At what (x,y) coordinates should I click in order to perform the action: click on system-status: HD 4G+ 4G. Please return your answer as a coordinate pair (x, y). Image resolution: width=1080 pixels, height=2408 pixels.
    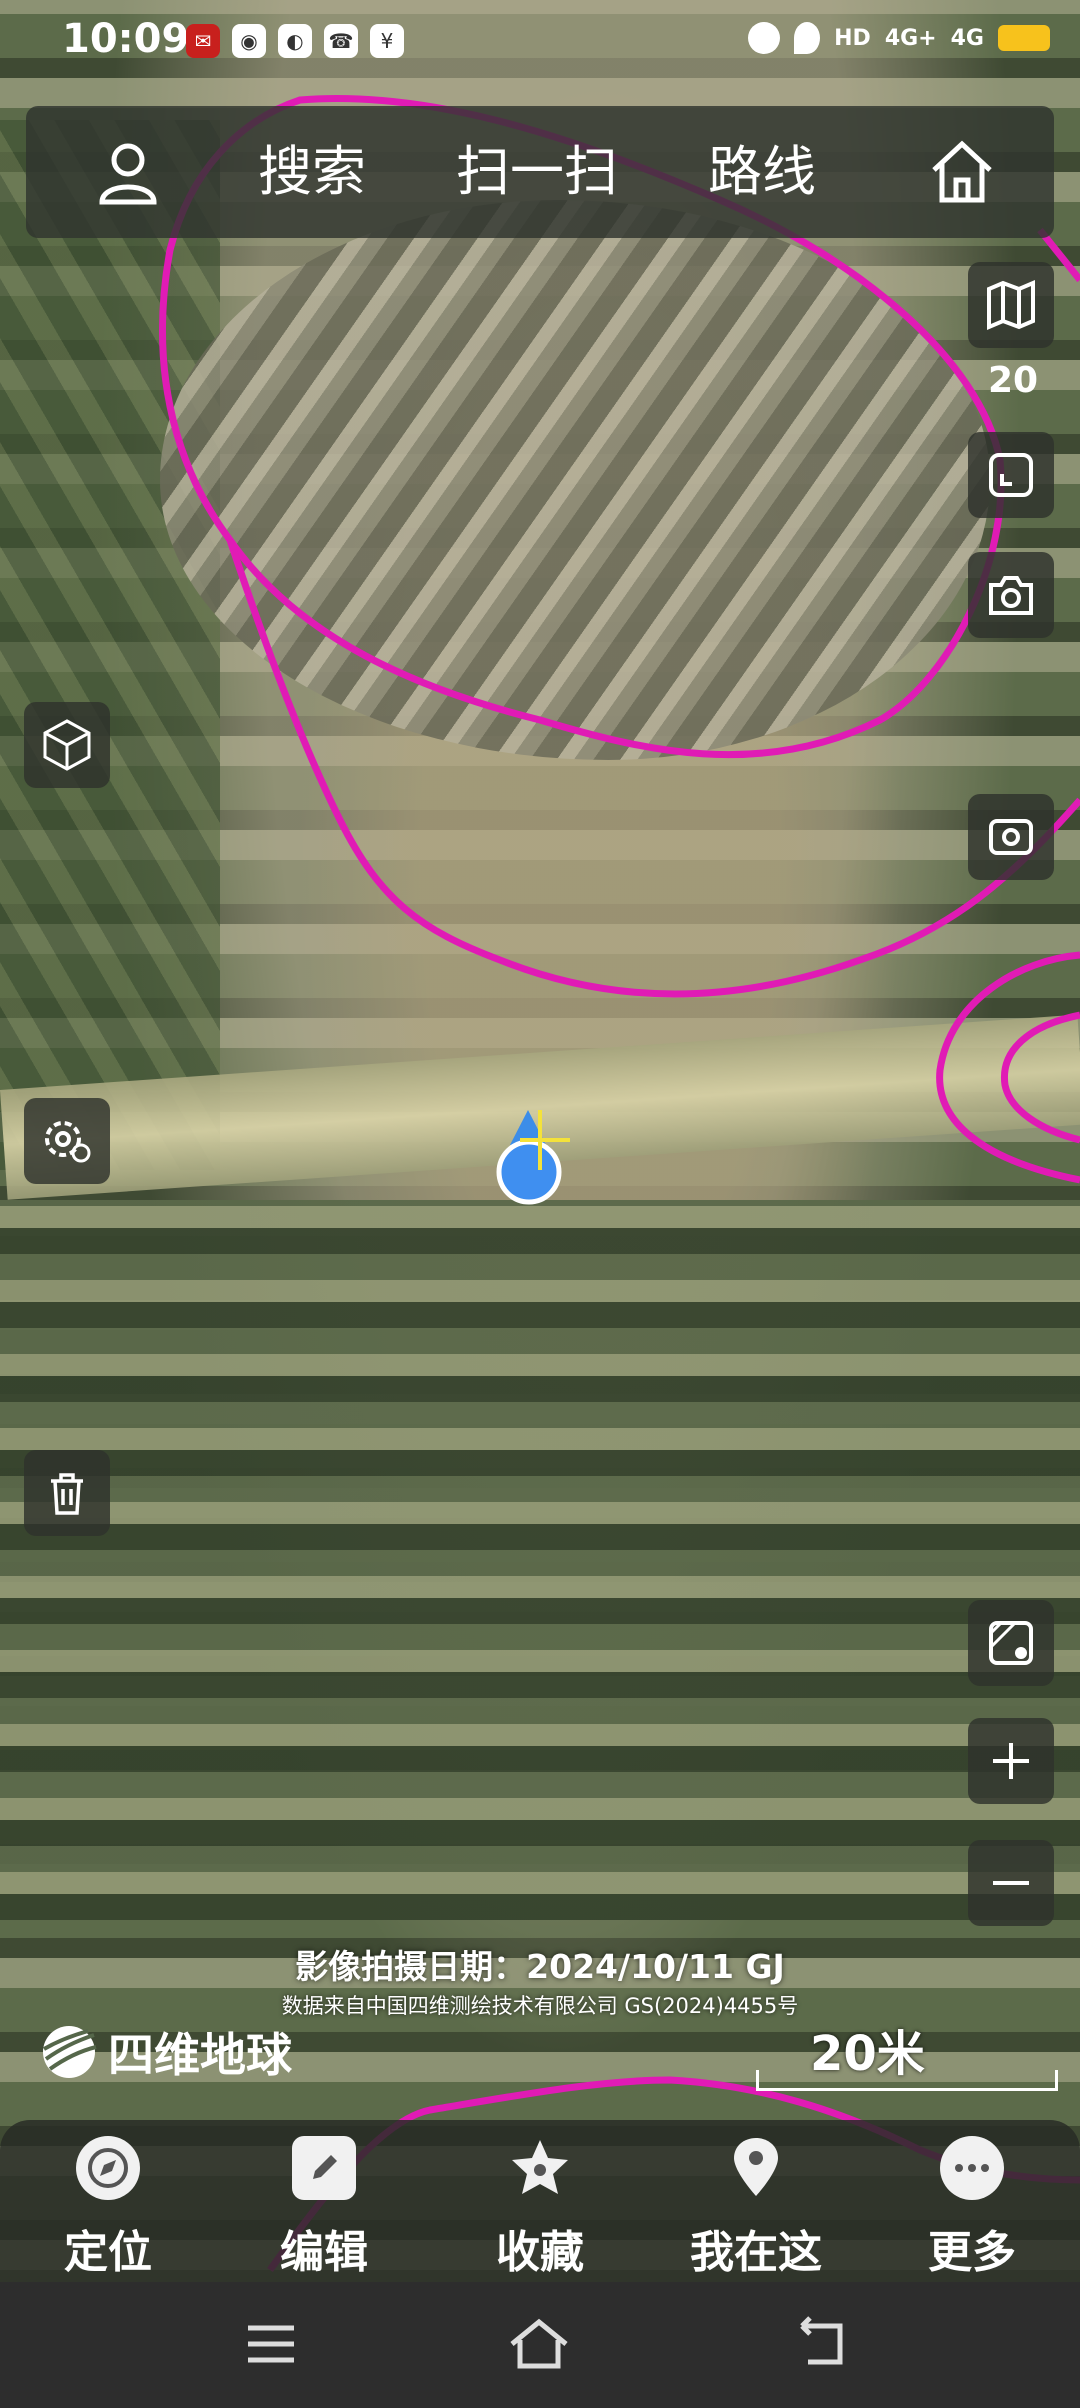
    Looking at the image, I should click on (899, 38).